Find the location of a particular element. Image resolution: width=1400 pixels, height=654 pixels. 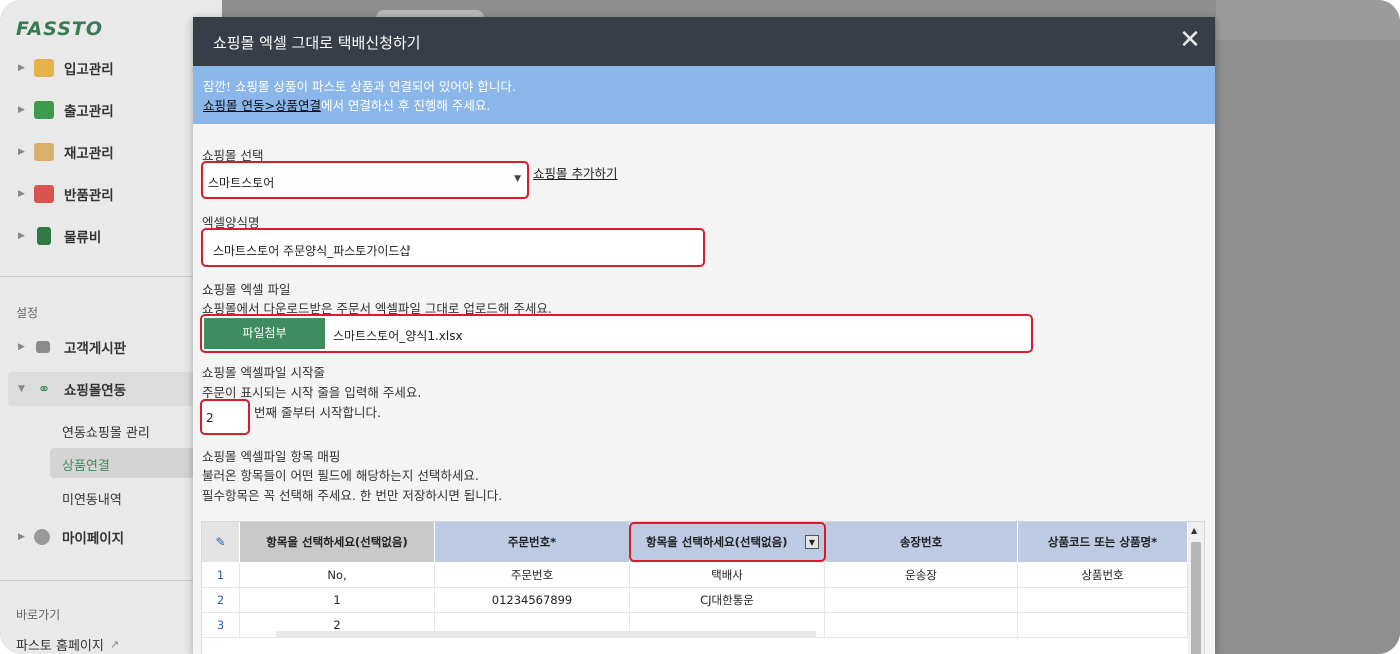

scroll-thumb is located at coordinates (1196, 598).